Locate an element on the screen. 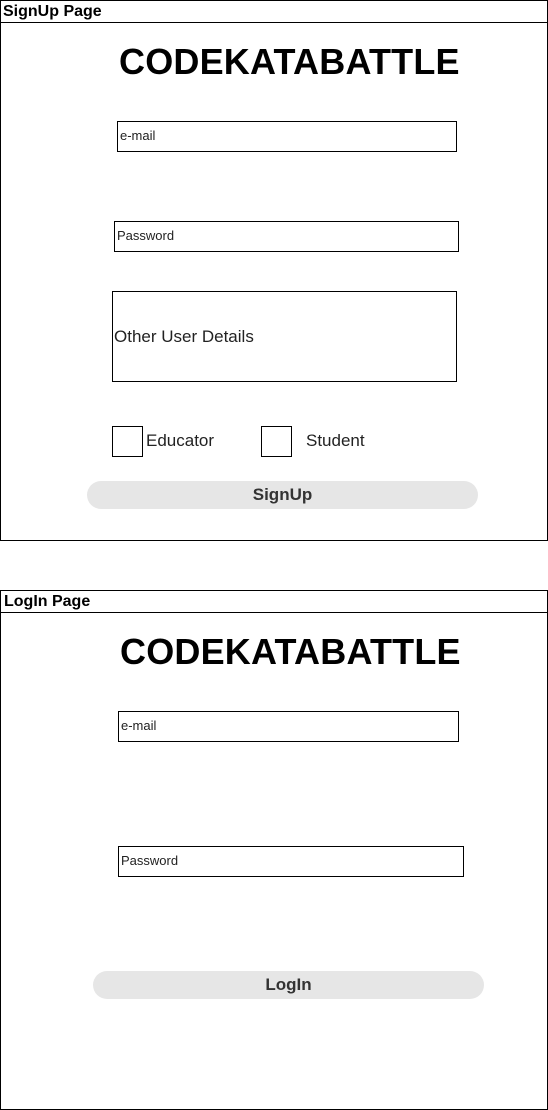  signup-page-header: SignUp Page is located at coordinates (274, 12).